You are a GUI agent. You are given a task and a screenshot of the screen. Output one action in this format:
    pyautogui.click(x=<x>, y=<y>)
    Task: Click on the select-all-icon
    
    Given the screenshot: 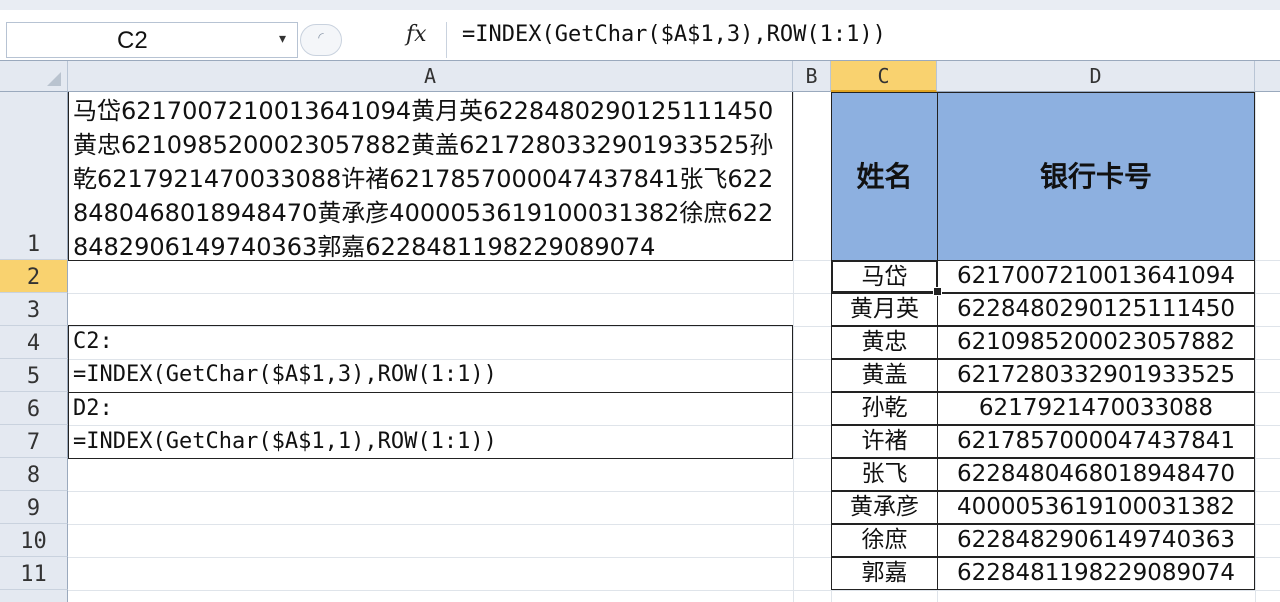 What is the action you would take?
    pyautogui.click(x=54, y=79)
    